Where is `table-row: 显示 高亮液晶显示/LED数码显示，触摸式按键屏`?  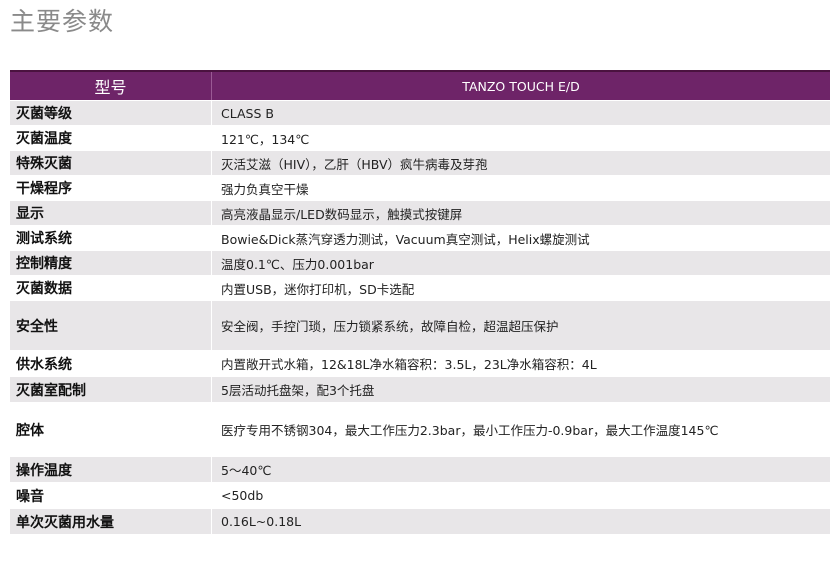 table-row: 显示 高亮液晶显示/LED数码显示，触摸式按键屏 is located at coordinates (420, 213).